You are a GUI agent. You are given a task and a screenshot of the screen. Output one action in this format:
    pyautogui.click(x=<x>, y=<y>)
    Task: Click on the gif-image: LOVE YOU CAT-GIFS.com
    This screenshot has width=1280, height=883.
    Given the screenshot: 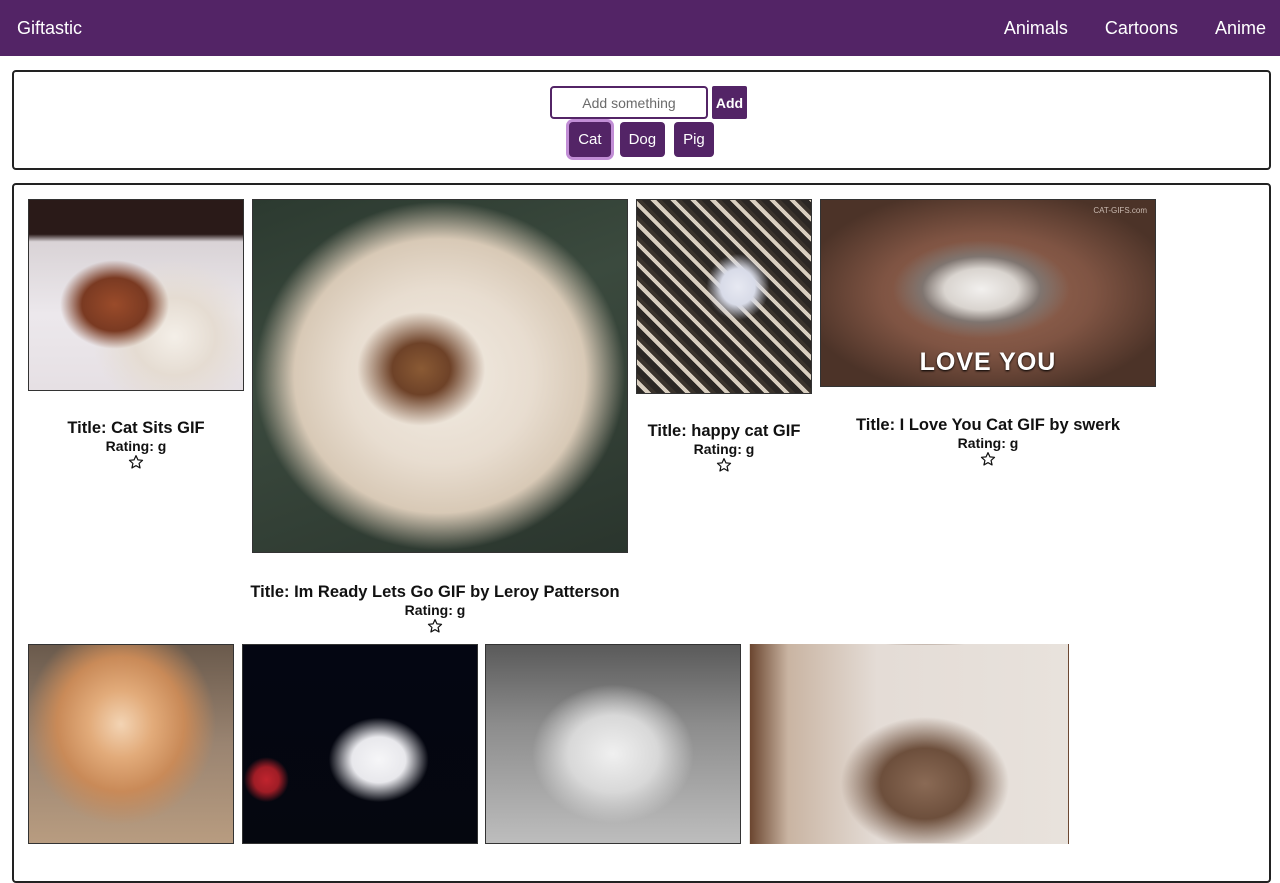 What is the action you would take?
    pyautogui.click(x=988, y=293)
    